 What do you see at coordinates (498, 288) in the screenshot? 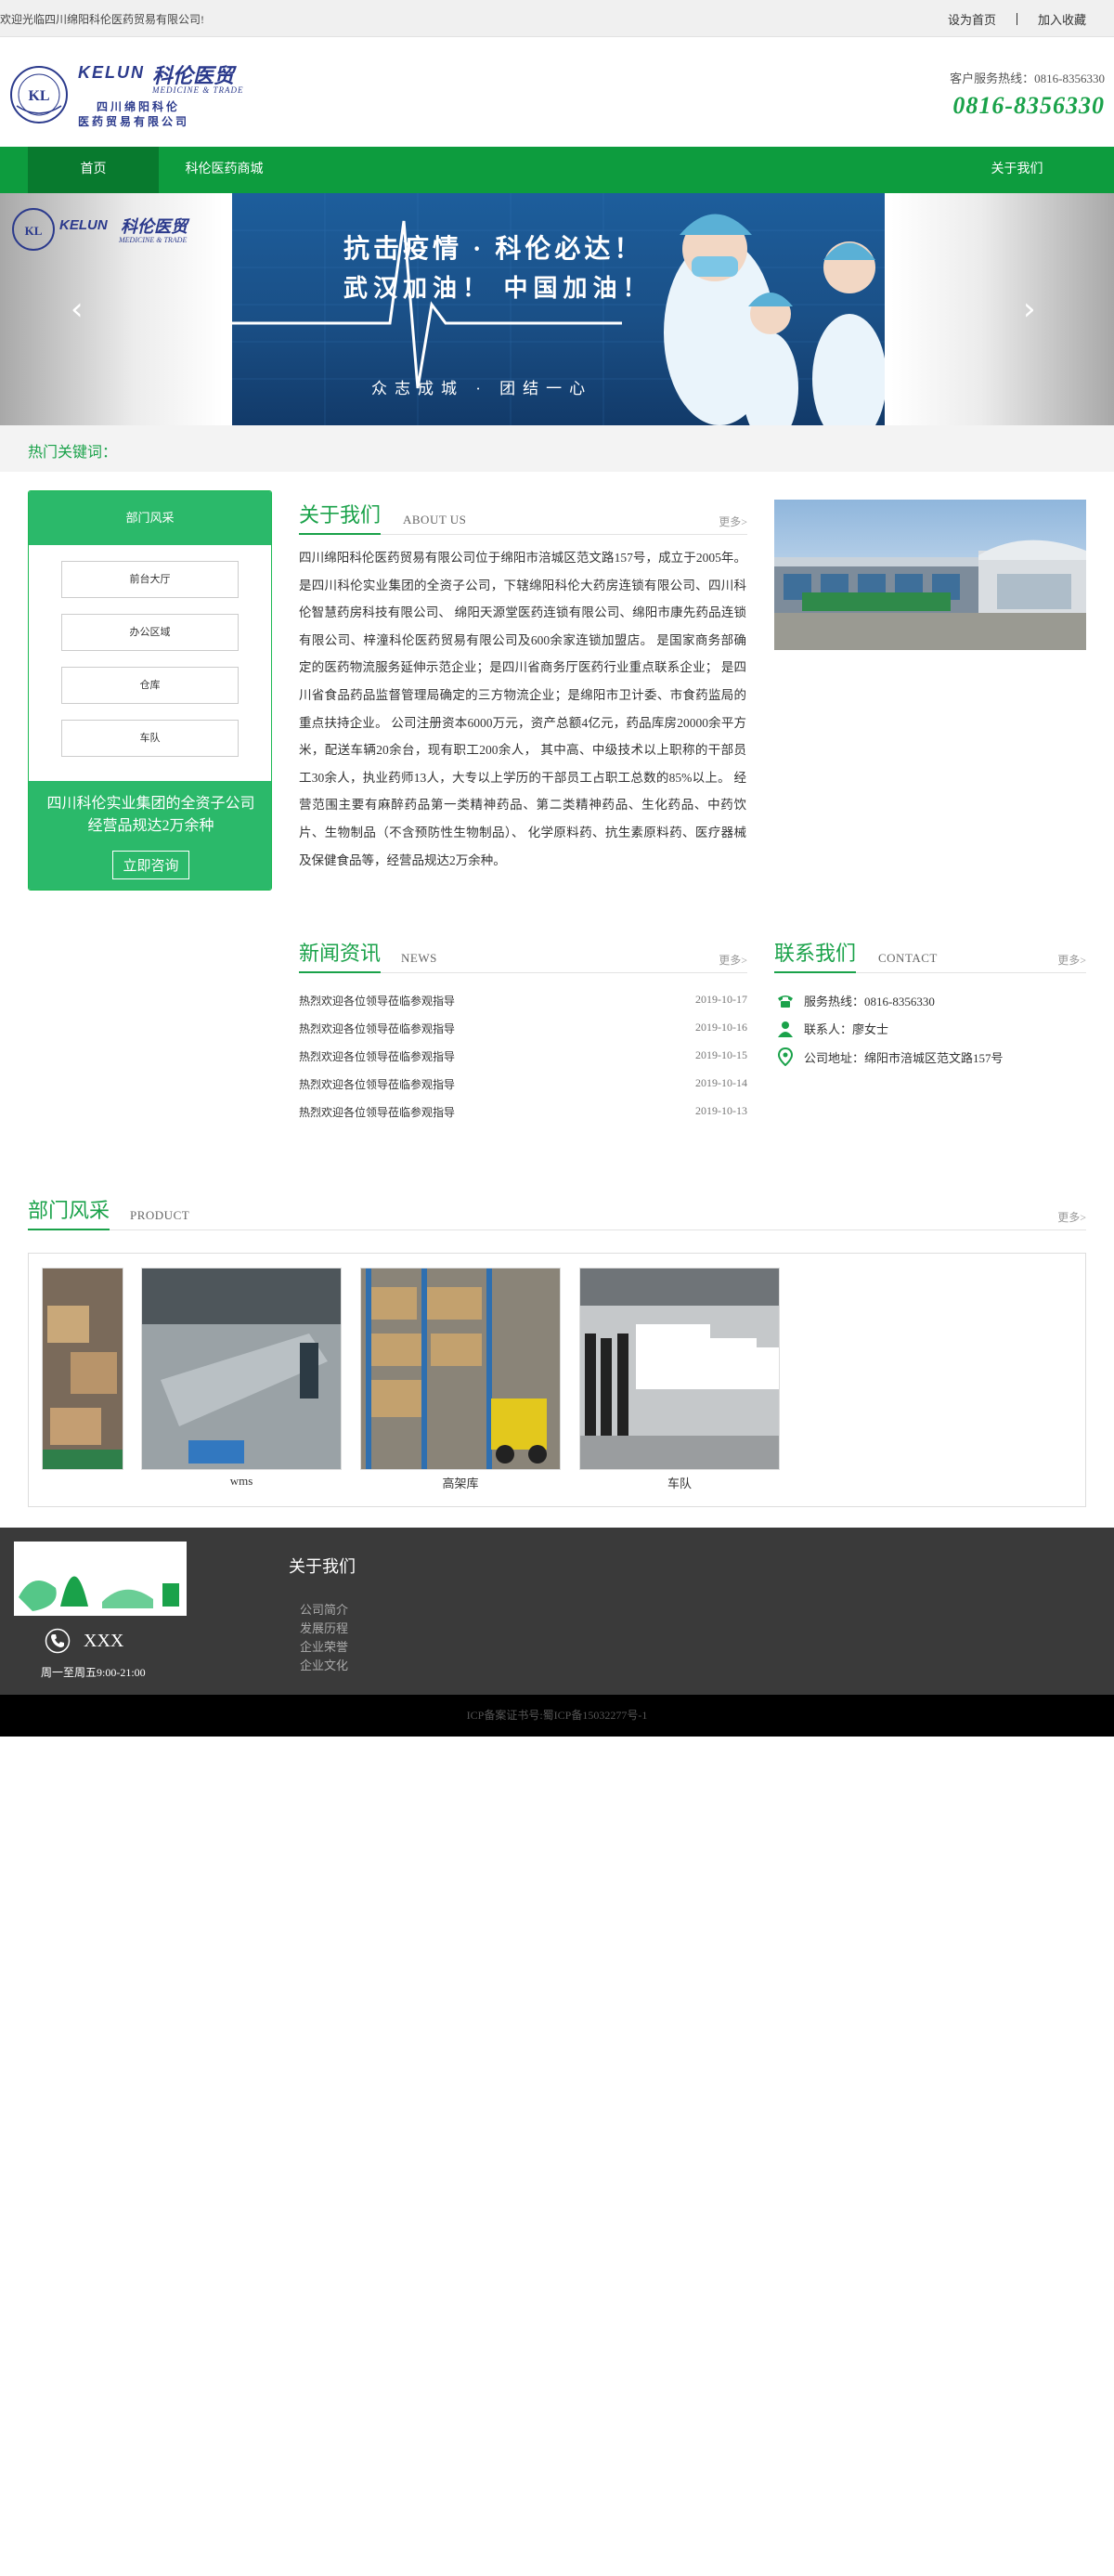
I see `banner-slogan-2: 武汉加油！ 中国加油！` at bounding box center [498, 288].